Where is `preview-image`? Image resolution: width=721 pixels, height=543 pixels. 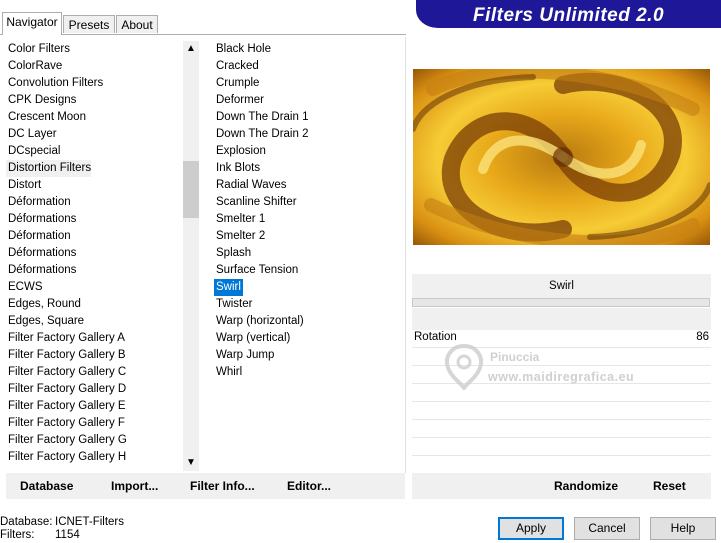 preview-image is located at coordinates (561, 157).